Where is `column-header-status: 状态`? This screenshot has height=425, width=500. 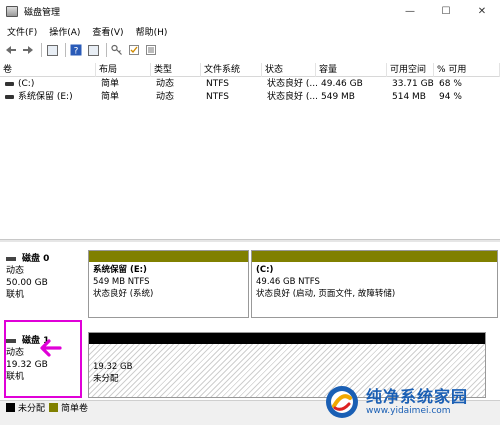 column-header-status: 状态 is located at coordinates (289, 70).